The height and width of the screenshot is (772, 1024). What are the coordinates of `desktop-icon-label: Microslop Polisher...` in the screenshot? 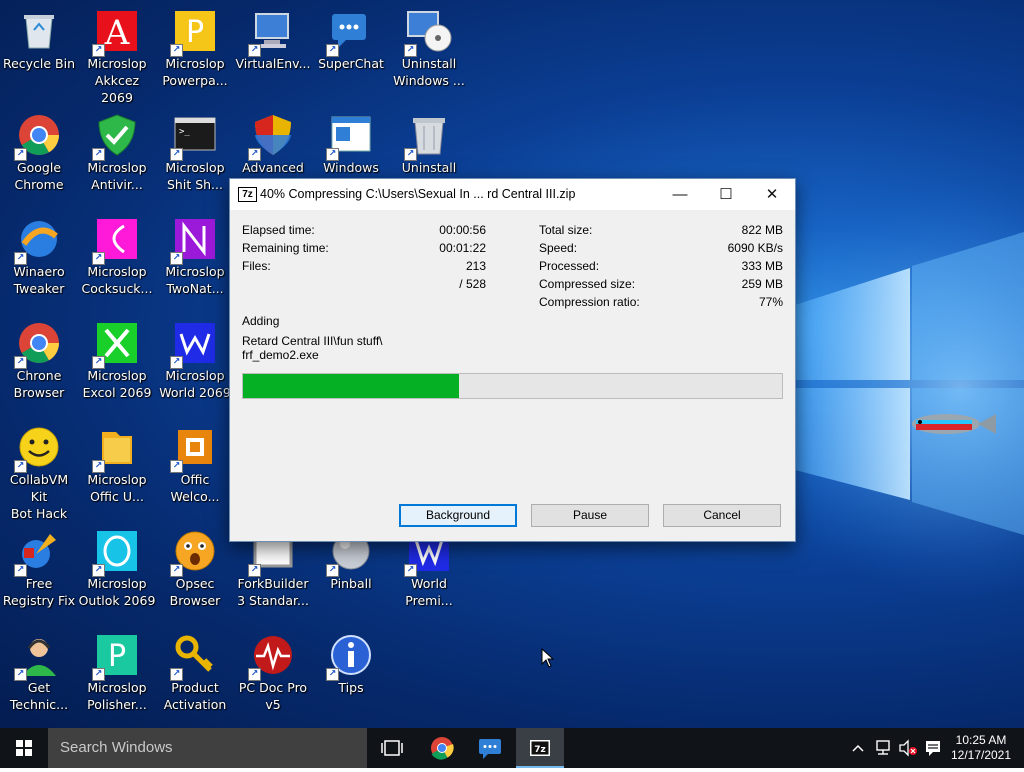 It's located at (117, 696).